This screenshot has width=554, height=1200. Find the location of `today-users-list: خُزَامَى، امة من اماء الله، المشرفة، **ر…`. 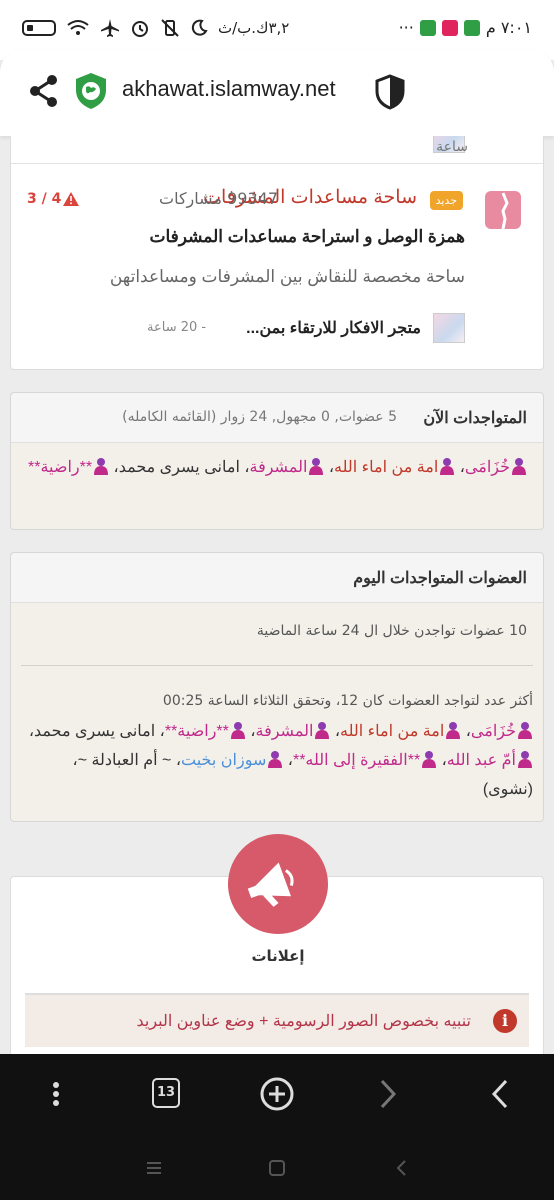

today-users-list: خُزَامَى، امة من اماء الله، المشرفة، **ر… is located at coordinates (277, 760).